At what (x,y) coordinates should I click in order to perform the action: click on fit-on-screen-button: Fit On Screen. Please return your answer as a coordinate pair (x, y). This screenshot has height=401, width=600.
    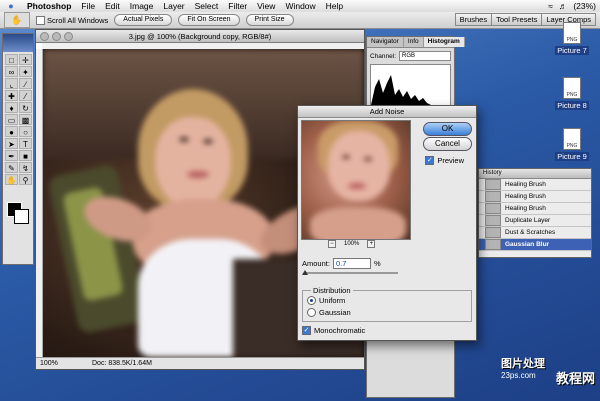
    Looking at the image, I should click on (209, 20).